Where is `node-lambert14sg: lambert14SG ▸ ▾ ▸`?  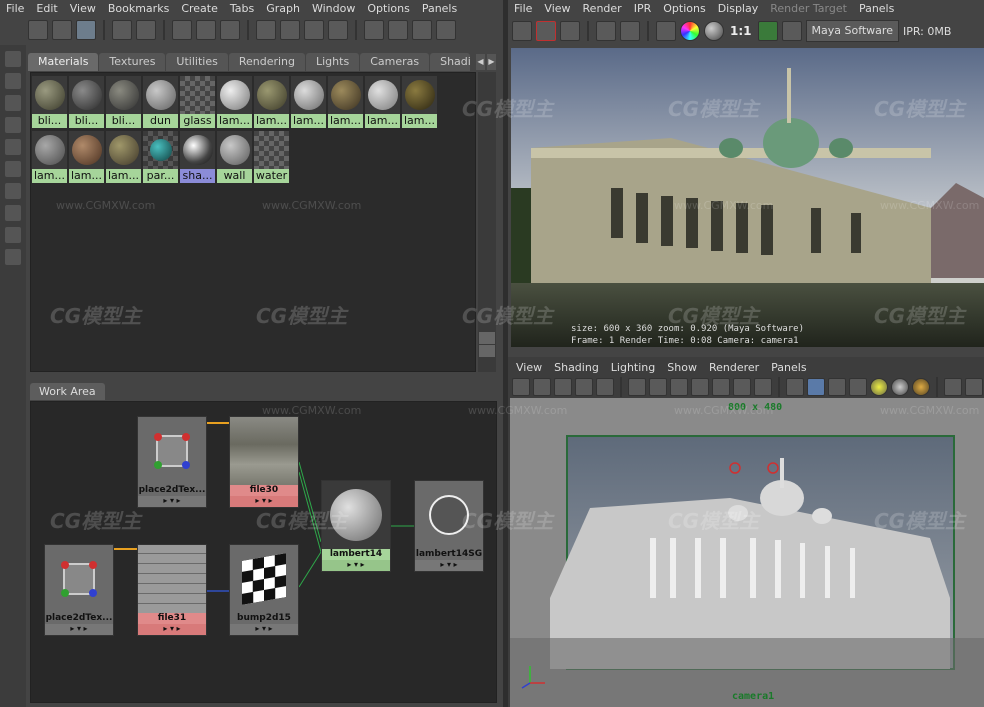
node-lambert14sg: lambert14SG ▸ ▾ ▸ is located at coordinates (449, 526).